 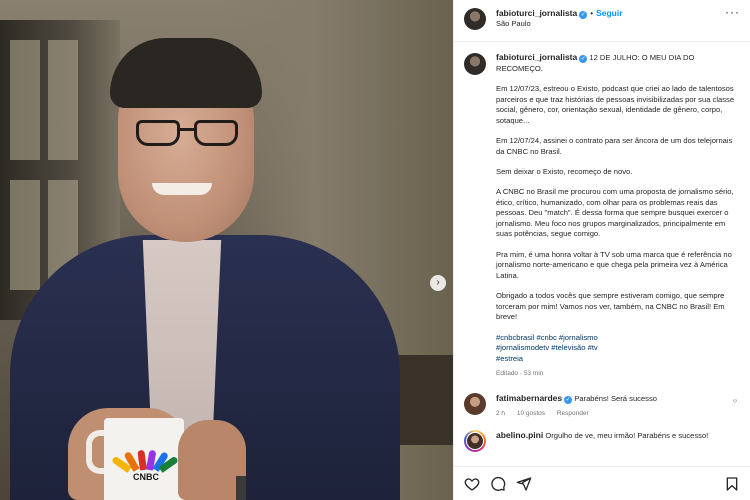 I want to click on edited-timestamp: Editado · 53 min, so click(x=520, y=374).